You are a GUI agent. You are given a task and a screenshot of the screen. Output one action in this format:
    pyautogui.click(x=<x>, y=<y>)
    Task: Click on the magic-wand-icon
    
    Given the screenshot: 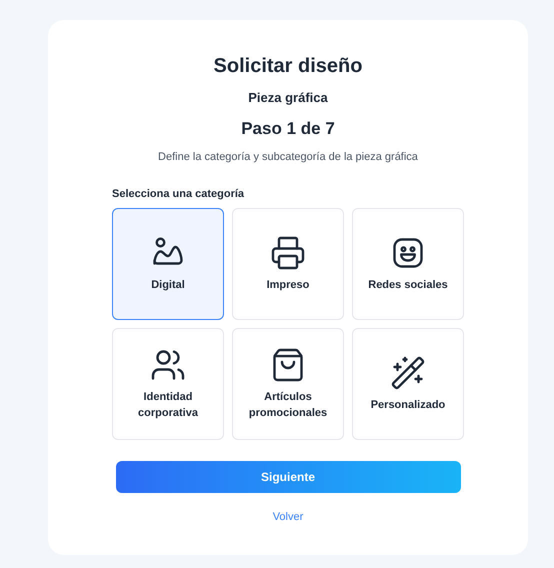 What is the action you would take?
    pyautogui.click(x=408, y=373)
    